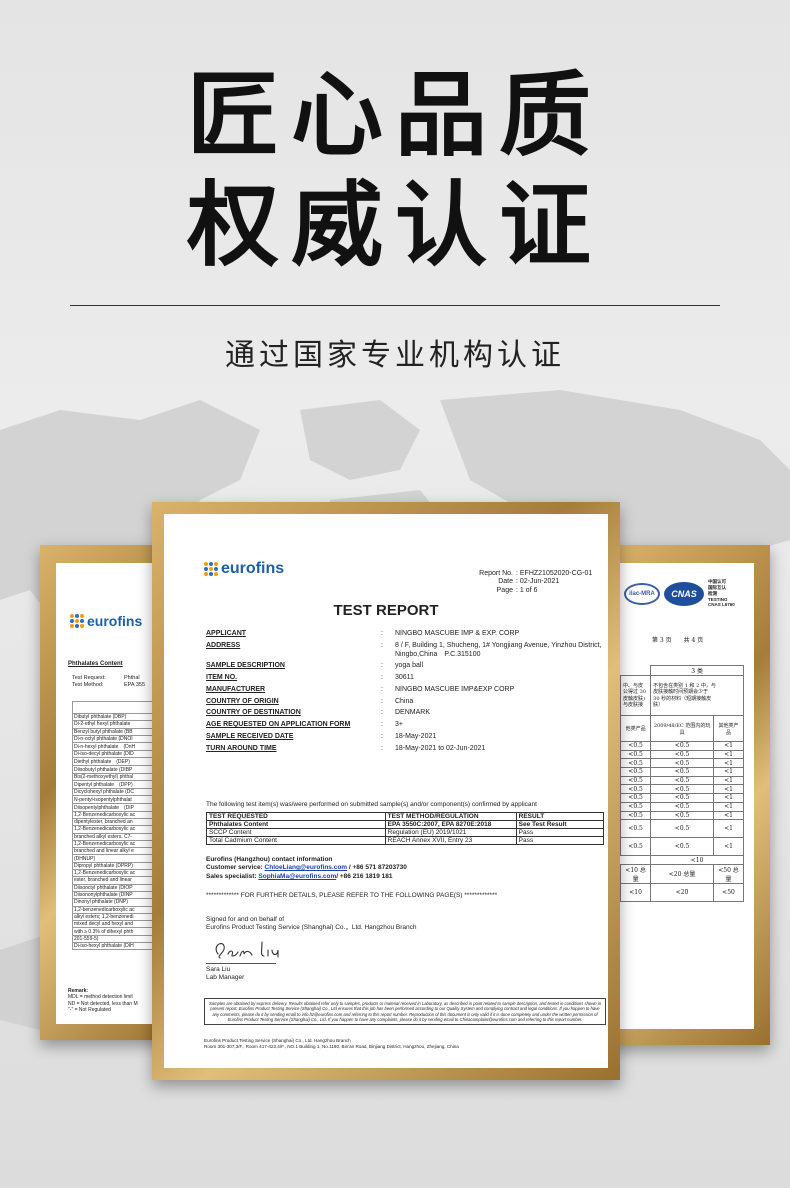  Describe the element at coordinates (684, 593) in the screenshot. I see `cnas-logo-icon: CNAS` at that location.